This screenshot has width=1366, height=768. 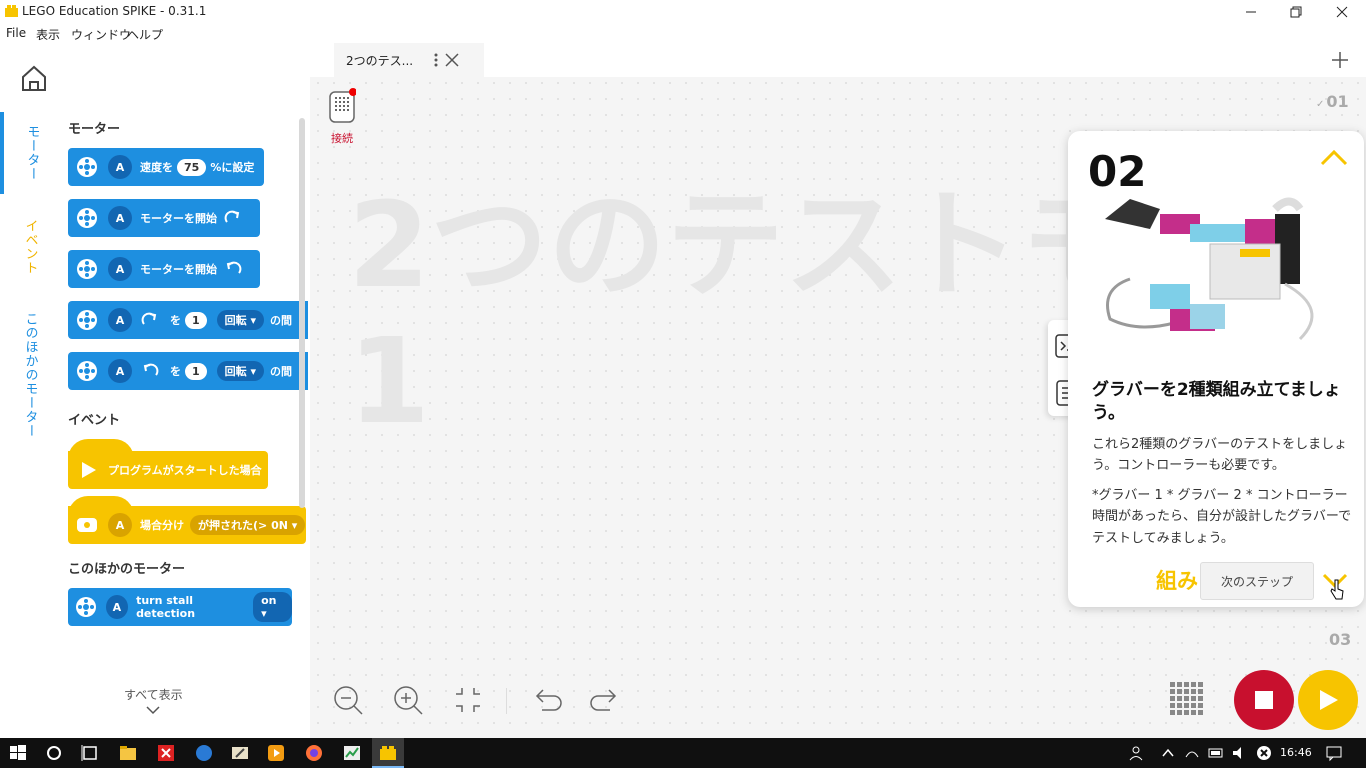 I want to click on hub-matrix-icon, so click(x=1186, y=698).